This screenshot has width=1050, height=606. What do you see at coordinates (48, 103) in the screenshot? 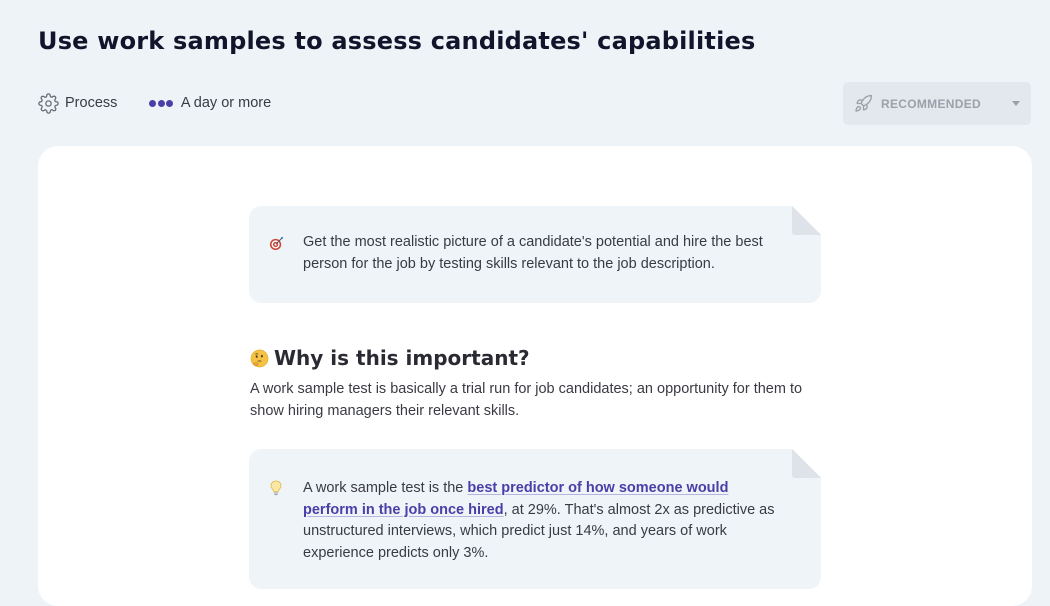
I see `gear-icon` at bounding box center [48, 103].